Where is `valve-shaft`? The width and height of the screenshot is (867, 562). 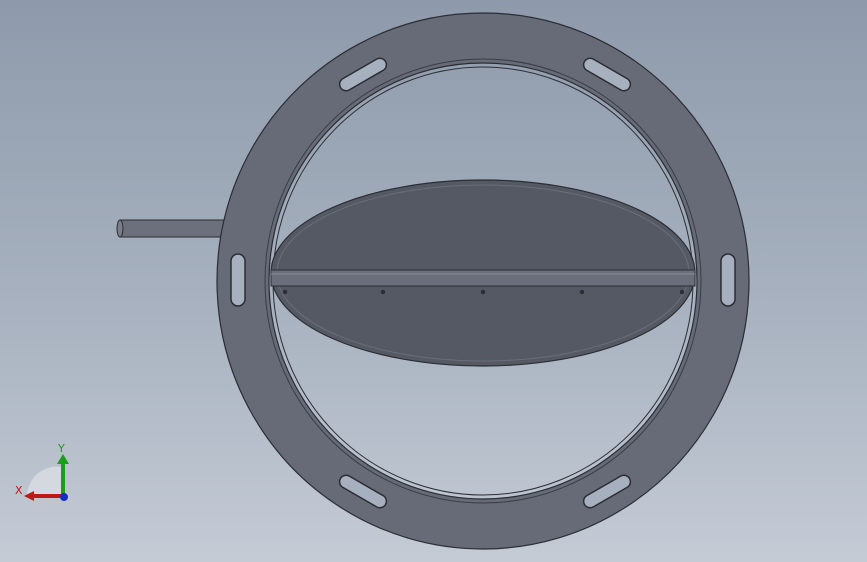
valve-shaft is located at coordinates (172, 228).